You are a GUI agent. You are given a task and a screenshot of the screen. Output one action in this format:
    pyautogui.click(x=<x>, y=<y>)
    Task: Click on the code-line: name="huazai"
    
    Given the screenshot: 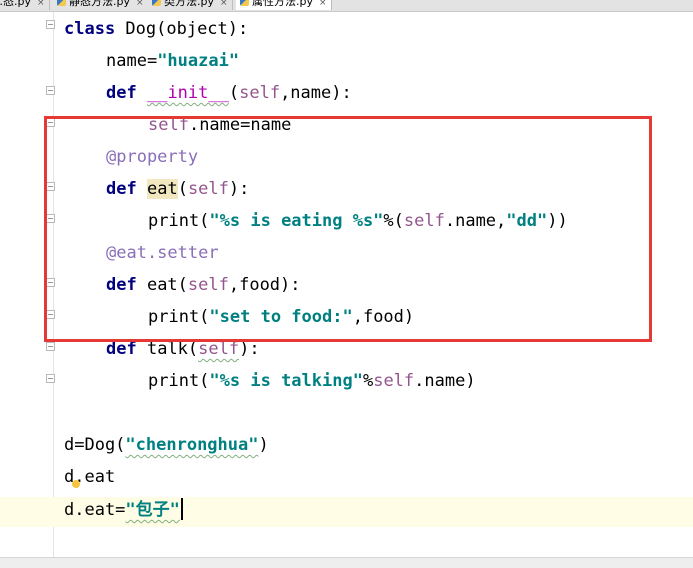 What is the action you would take?
    pyautogui.click(x=173, y=61)
    